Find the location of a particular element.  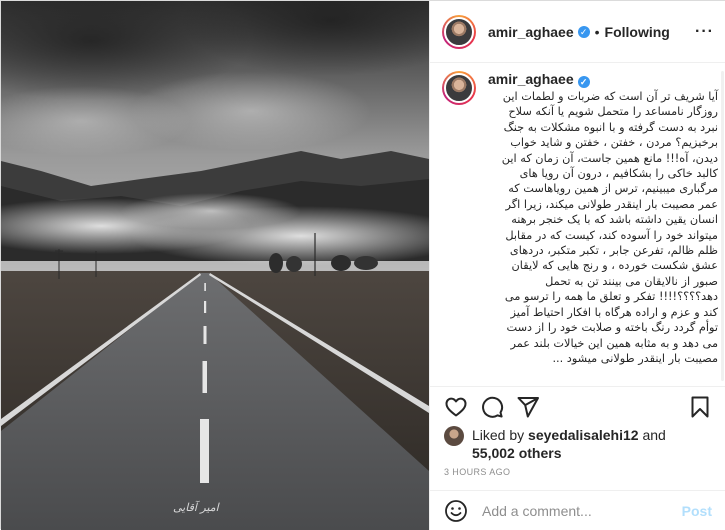

post-timestamp: 3 HOURS AGO is located at coordinates (477, 472).